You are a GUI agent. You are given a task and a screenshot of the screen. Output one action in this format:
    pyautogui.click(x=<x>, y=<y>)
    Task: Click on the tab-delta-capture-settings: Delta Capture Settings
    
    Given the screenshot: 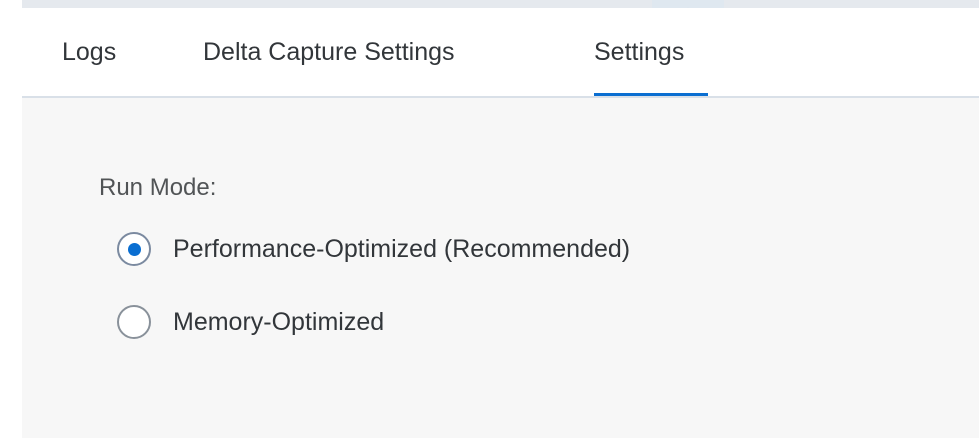 What is the action you would take?
    pyautogui.click(x=329, y=52)
    